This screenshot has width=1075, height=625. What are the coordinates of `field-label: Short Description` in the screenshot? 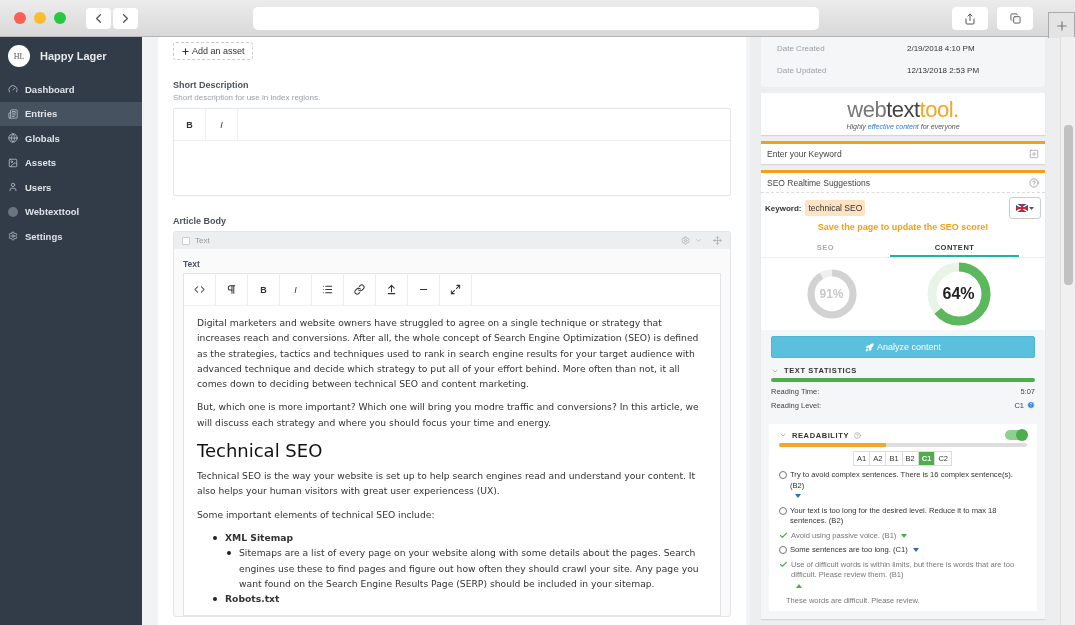 It's located at (211, 85).